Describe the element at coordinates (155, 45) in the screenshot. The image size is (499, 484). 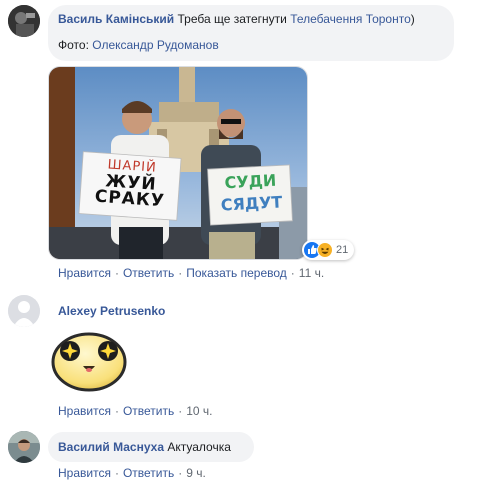
I see `photo-author-link: Олександр Рудоманов` at that location.